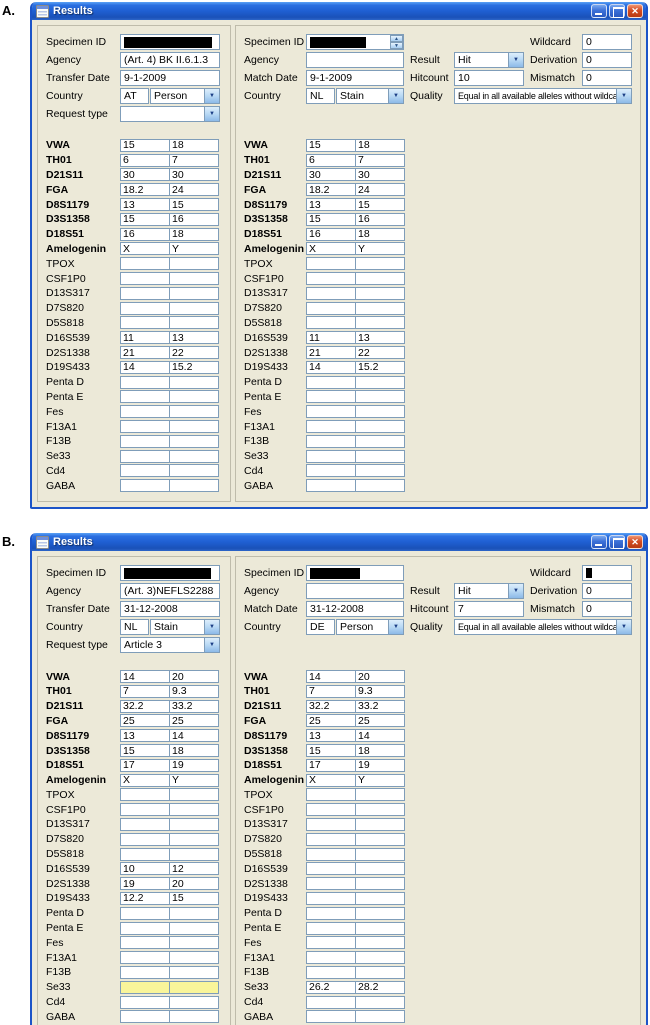  Describe the element at coordinates (380, 353) in the screenshot. I see `allele-field: 22` at that location.